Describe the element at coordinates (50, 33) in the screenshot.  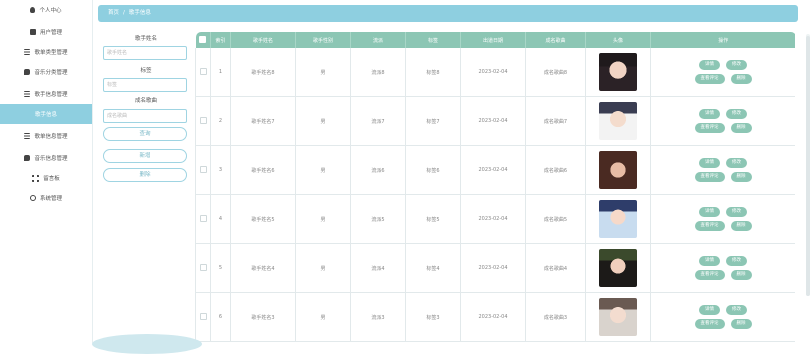
I see `sidebar-item-label: 用户管理` at that location.